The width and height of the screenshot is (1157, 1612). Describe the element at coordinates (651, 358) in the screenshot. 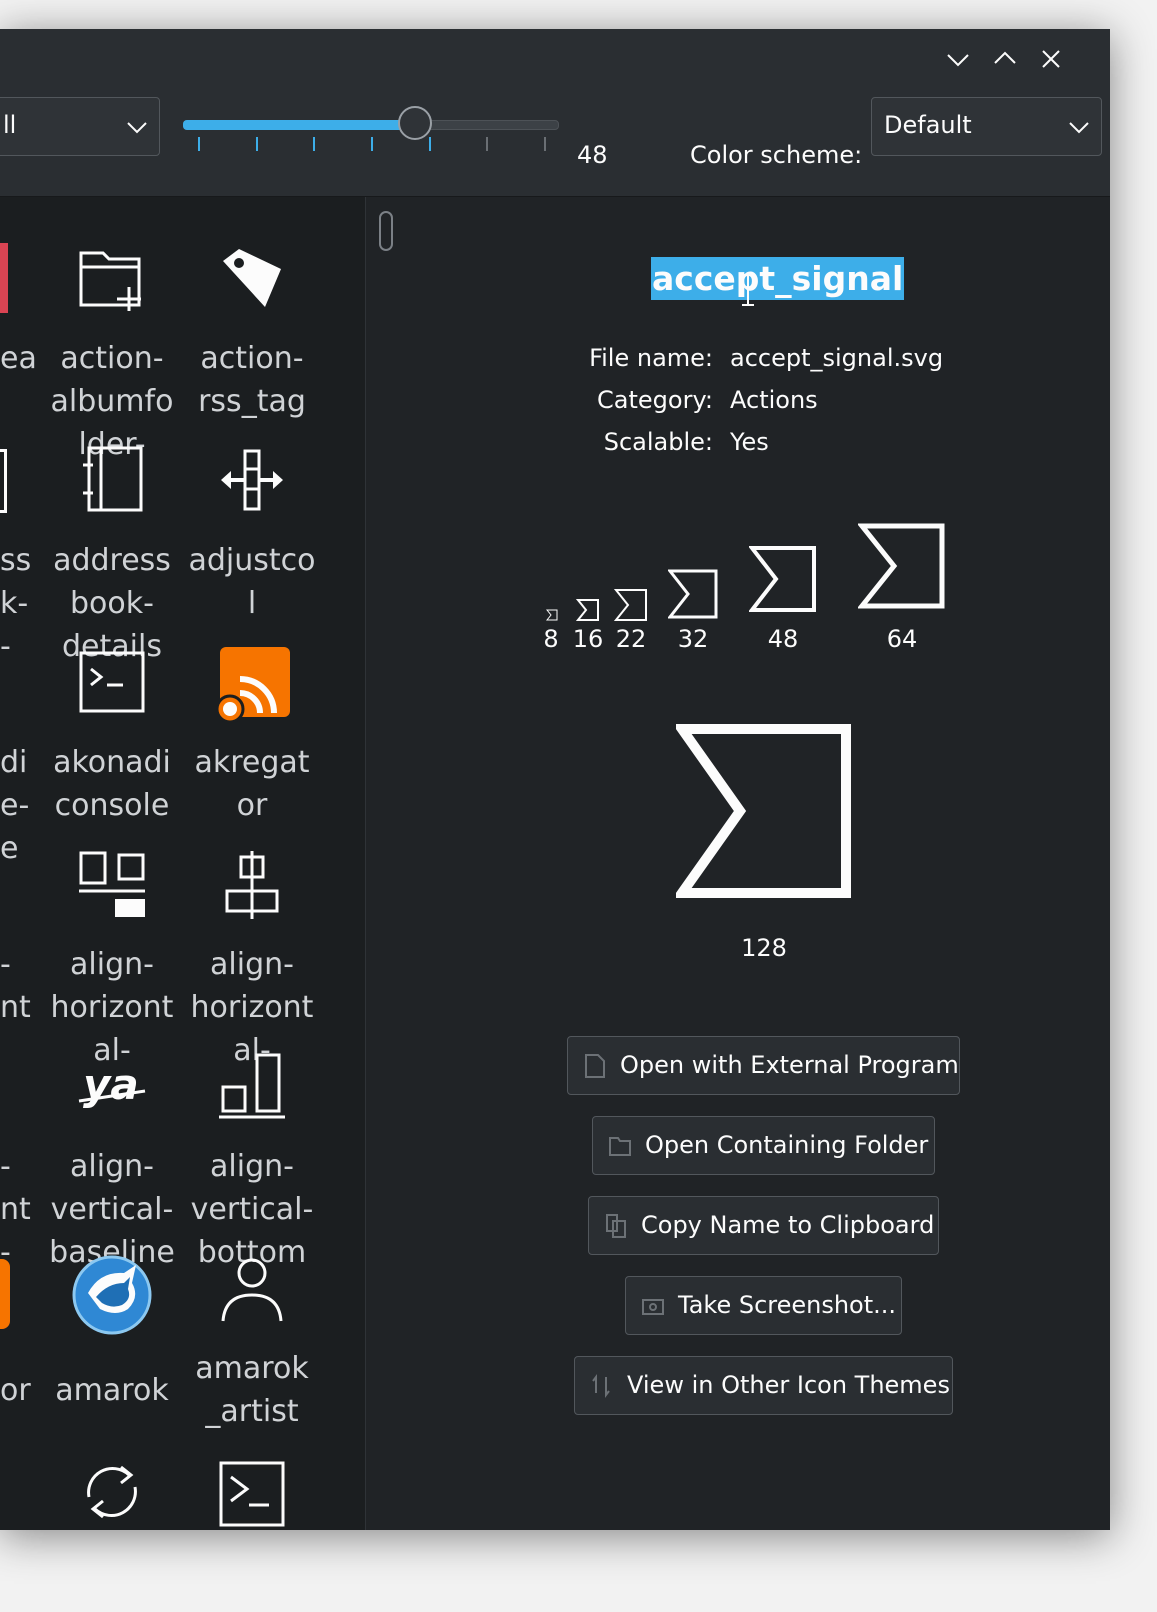

I see `file-name-label: File name:` at that location.